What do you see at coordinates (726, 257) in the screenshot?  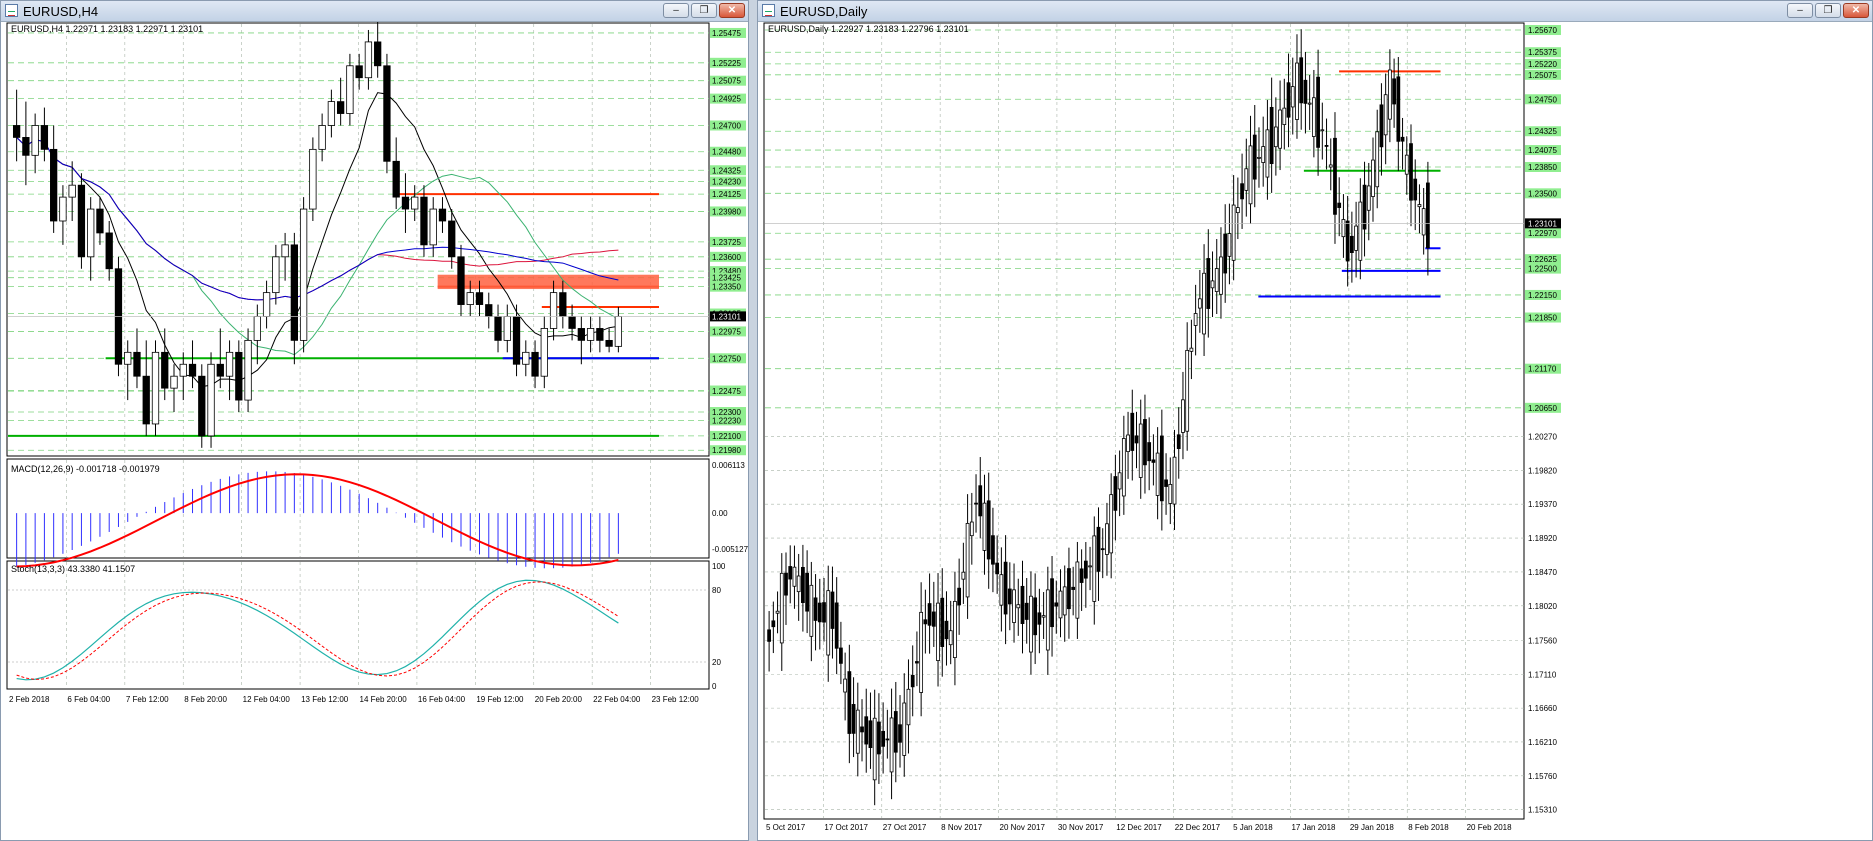 I see `price-label: 1.23600` at bounding box center [726, 257].